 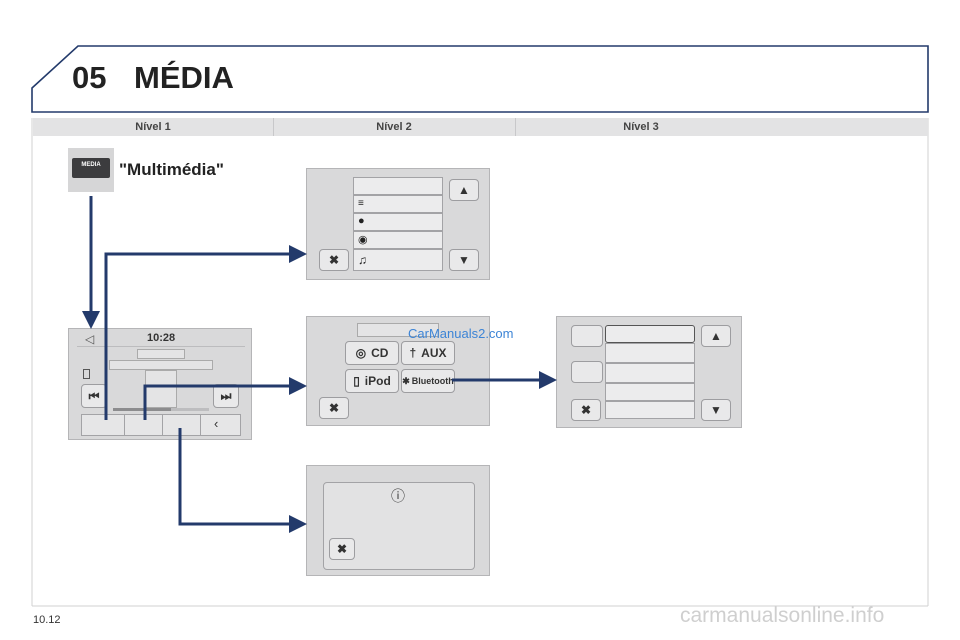 I want to click on page-number: 10.12, so click(x=47, y=620).